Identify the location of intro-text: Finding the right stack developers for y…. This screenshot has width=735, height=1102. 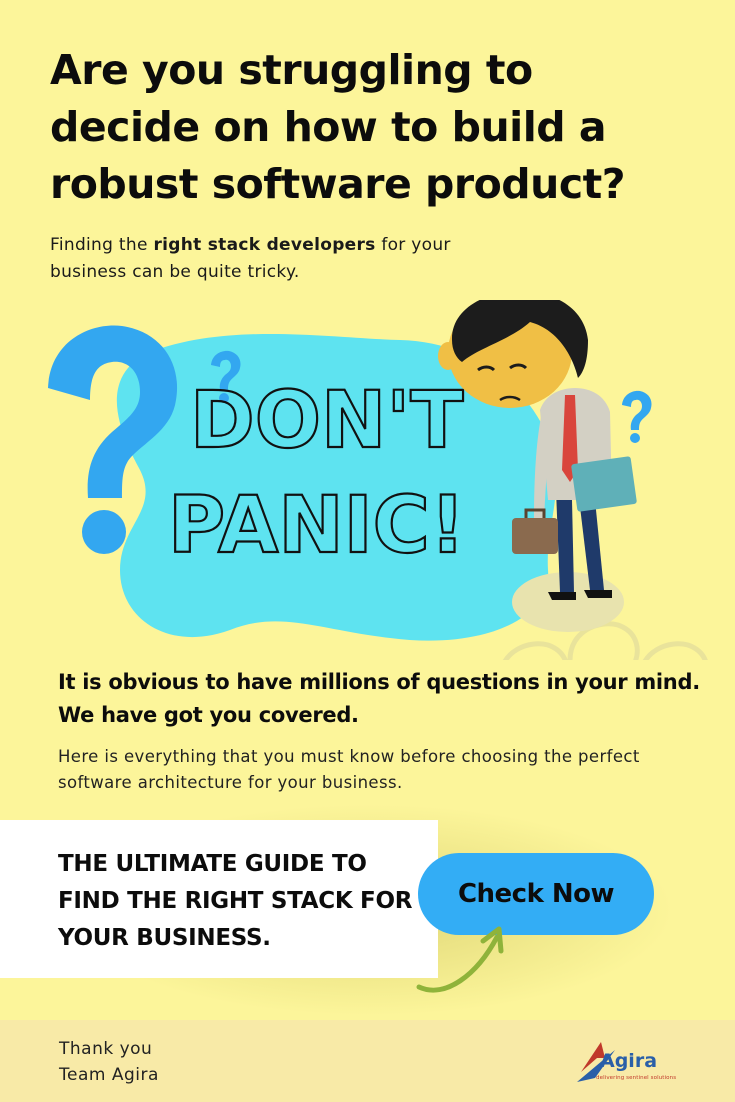
(260, 259).